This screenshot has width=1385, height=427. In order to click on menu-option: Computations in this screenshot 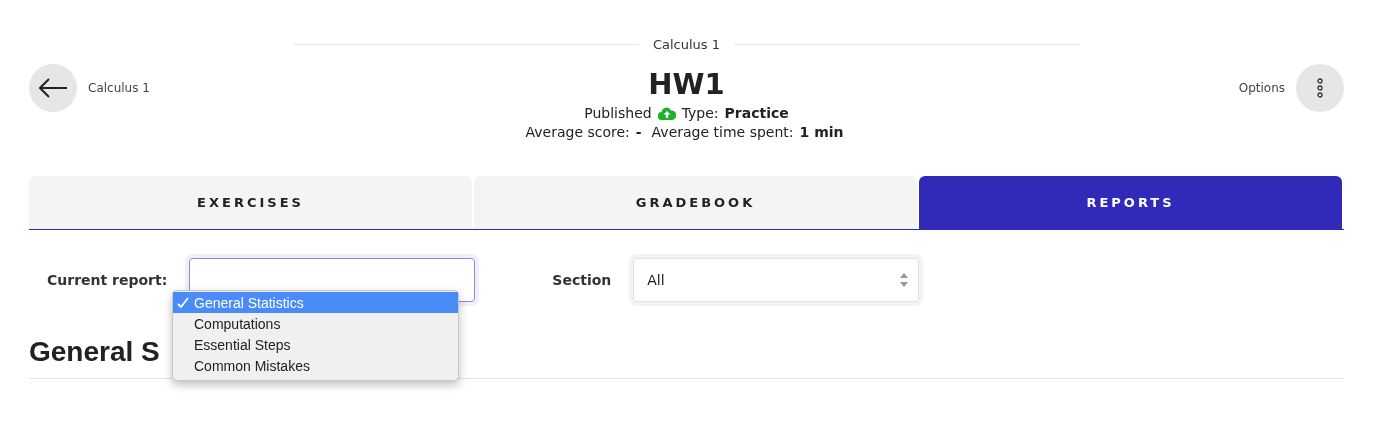, I will do `click(315, 323)`.